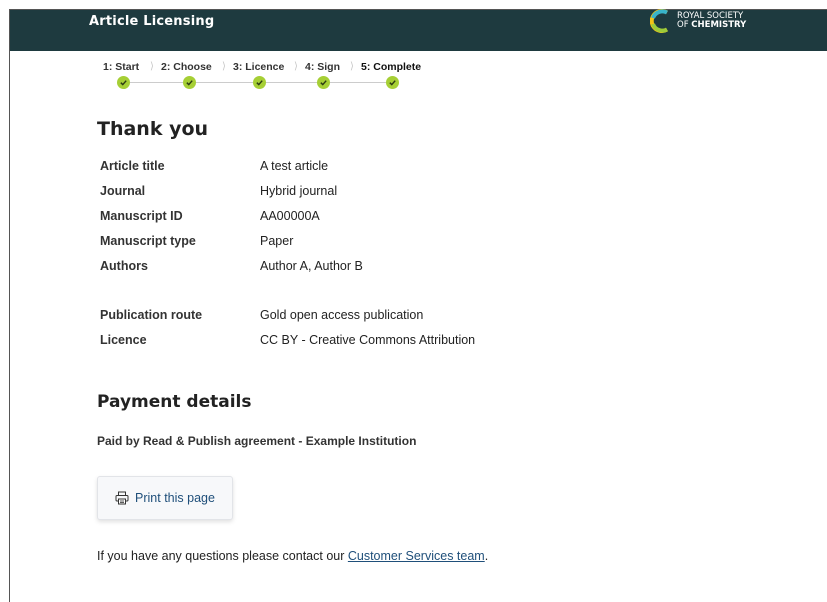 The image size is (827, 602). I want to click on detail-label: Journal, so click(123, 191).